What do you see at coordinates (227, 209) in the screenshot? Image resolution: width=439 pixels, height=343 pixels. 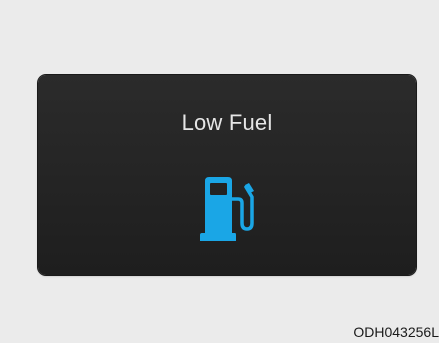 I see `fuel-pump-icon` at bounding box center [227, 209].